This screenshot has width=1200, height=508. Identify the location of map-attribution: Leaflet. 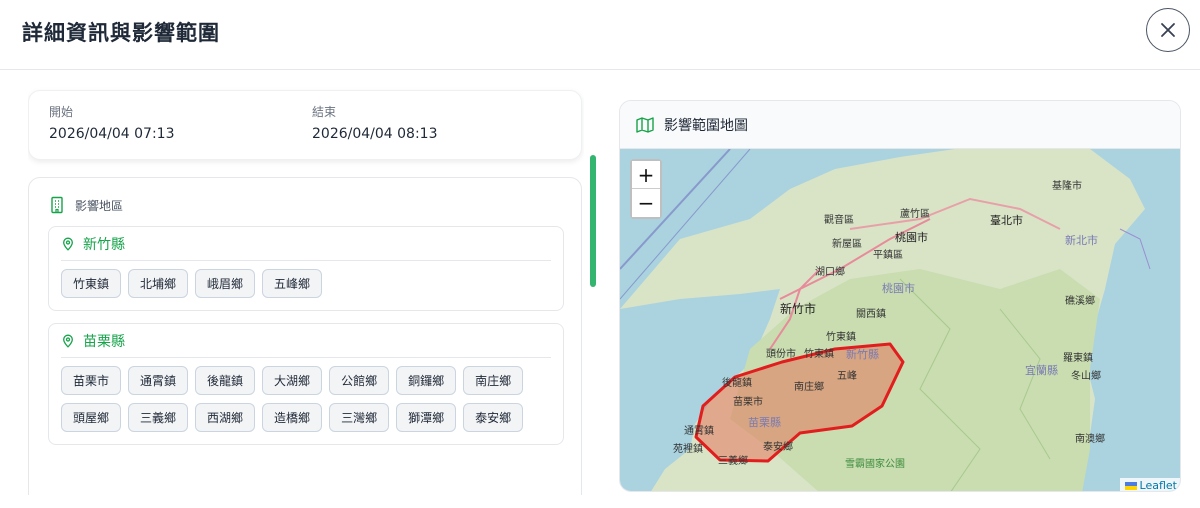
(1149, 484).